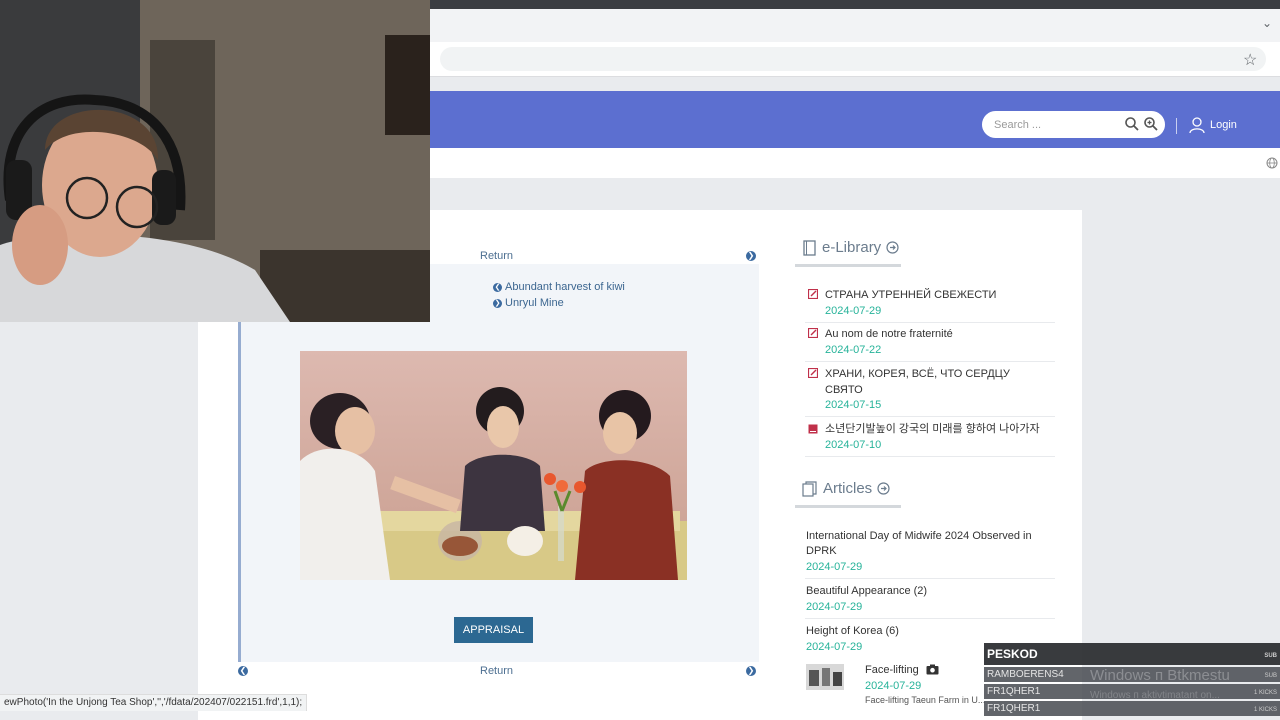 The height and width of the screenshot is (720, 1280). I want to click on login-button: Login, so click(1212, 125).